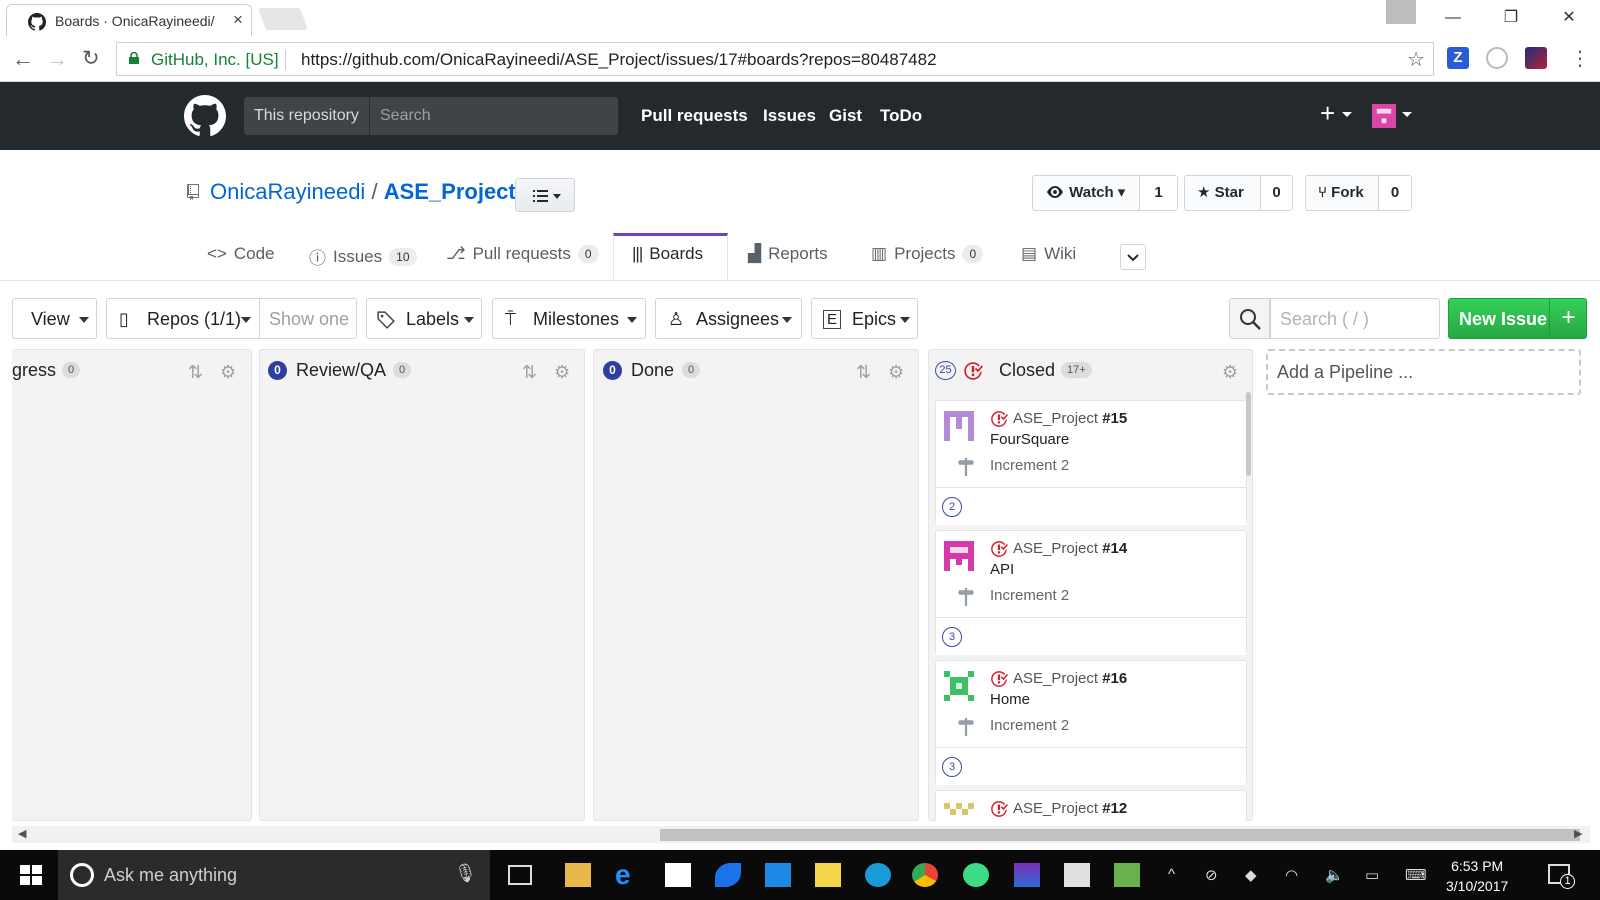 This screenshot has width=1600, height=900. I want to click on milestones-dropdown: ⍑ Milestones, so click(569, 318).